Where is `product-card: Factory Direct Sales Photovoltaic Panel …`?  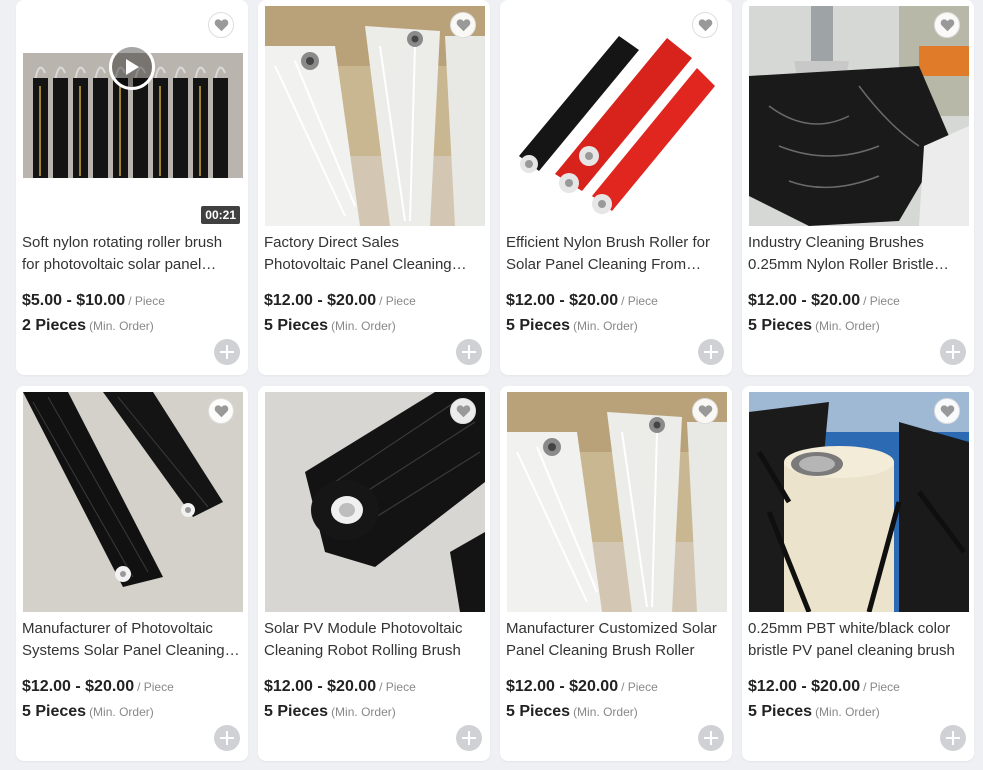
product-card: Factory Direct Sales Photovoltaic Panel … is located at coordinates (374, 187).